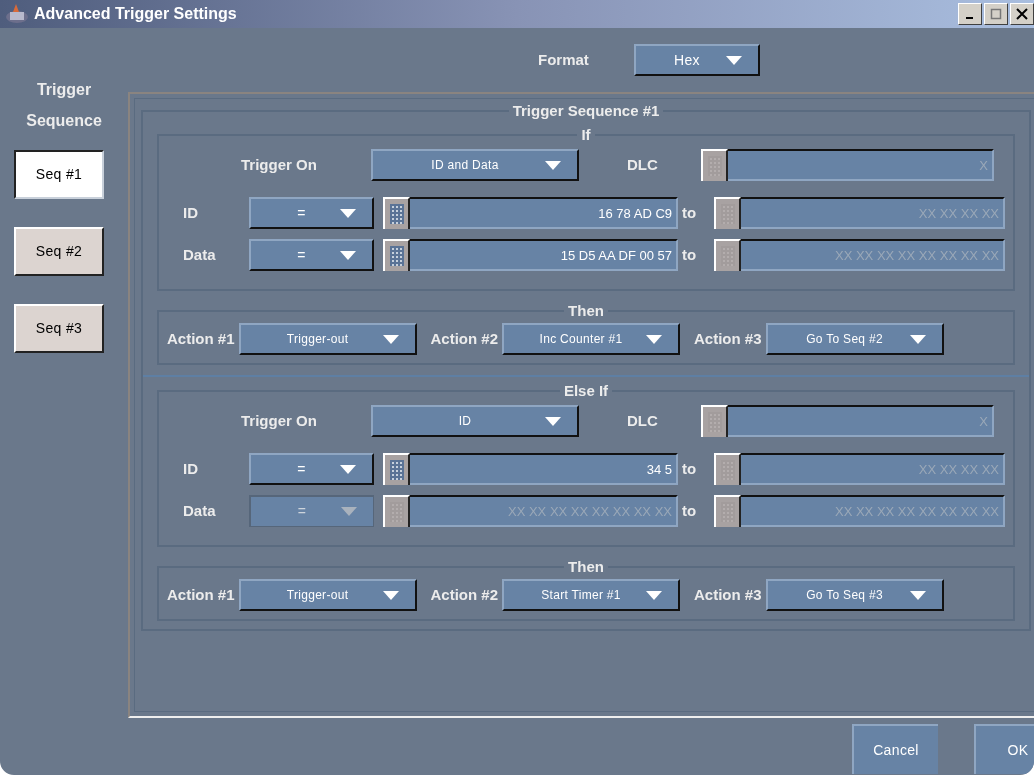 Image resolution: width=1034 pixels, height=775 pixels. I want to click on format-label: Format, so click(564, 59).